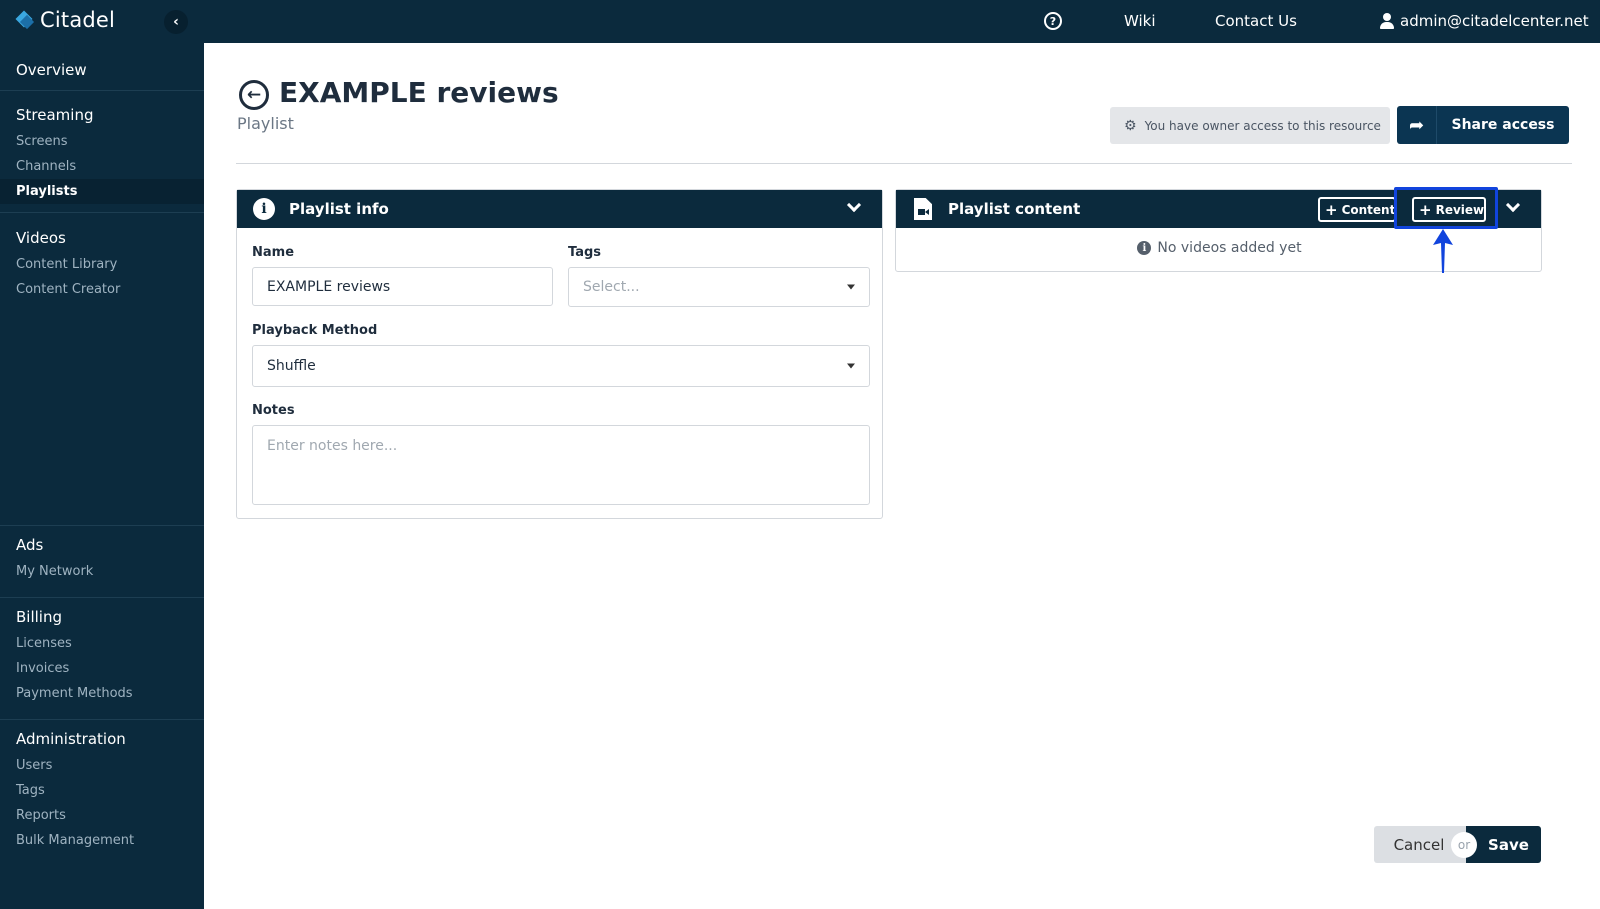  What do you see at coordinates (30, 545) in the screenshot?
I see `sidebar-heading-ads: Ads` at bounding box center [30, 545].